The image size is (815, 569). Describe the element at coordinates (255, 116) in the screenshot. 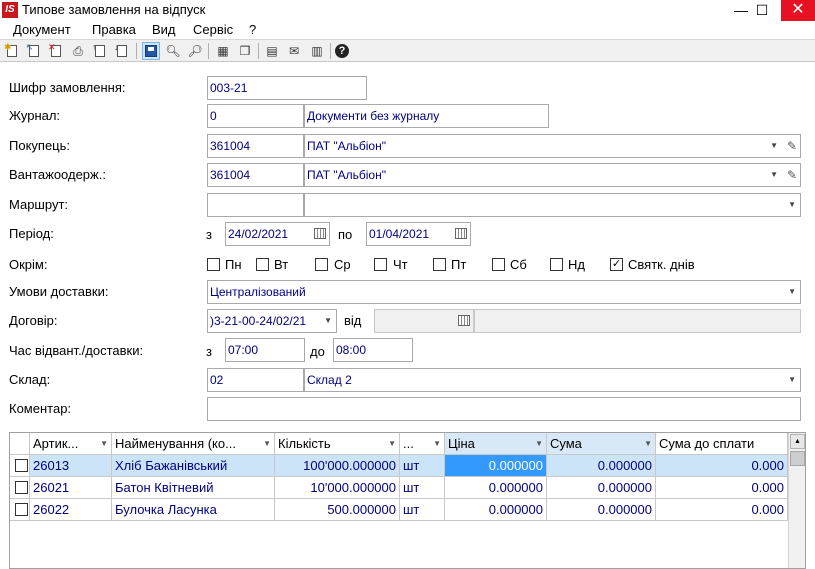

I see `journal-code-field: 0` at that location.